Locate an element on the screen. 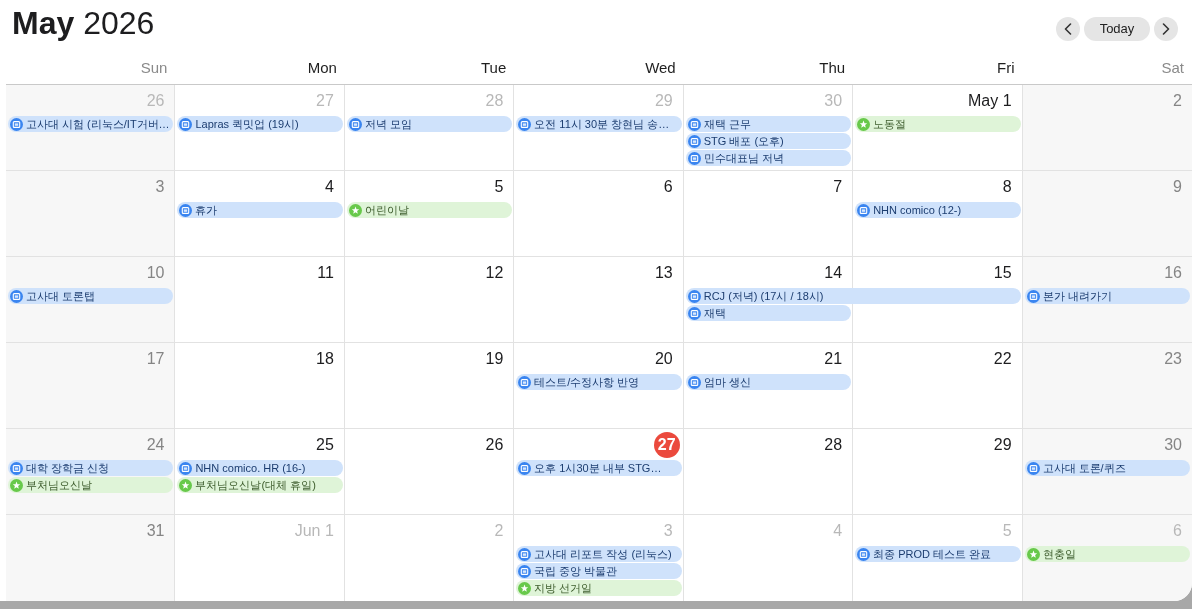  day-cell: 2 is located at coordinates (1107, 127).